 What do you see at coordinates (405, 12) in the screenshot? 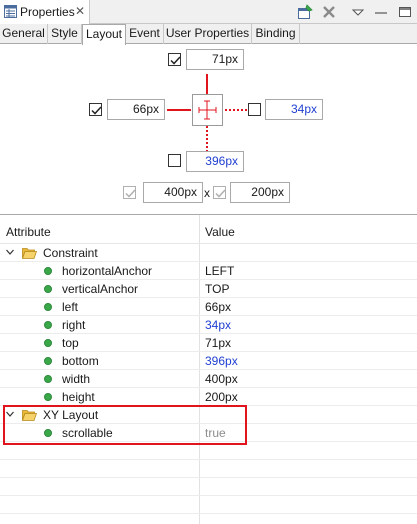
I see `maximize-icon` at bounding box center [405, 12].